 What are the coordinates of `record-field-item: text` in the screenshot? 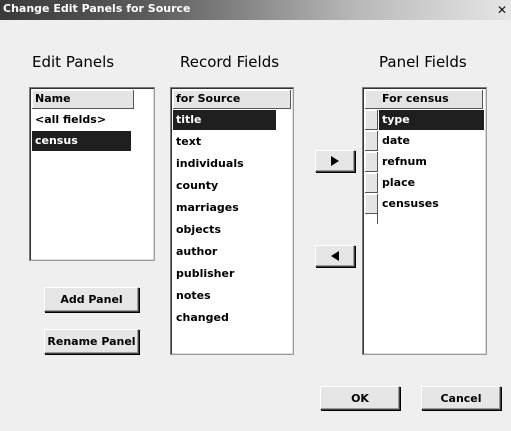 It's located at (224, 142).